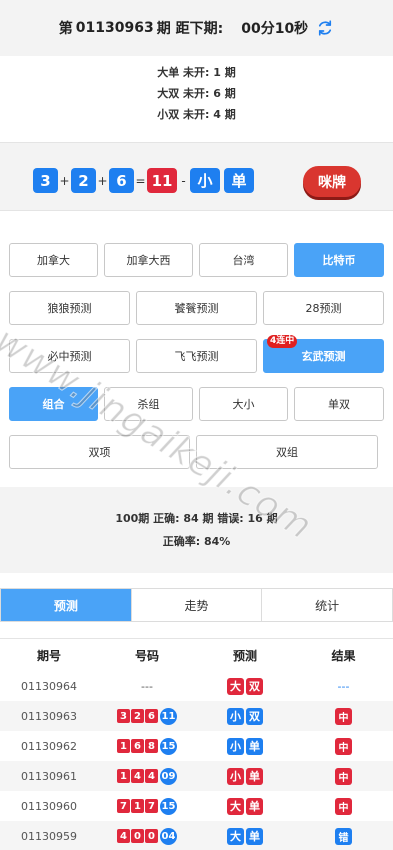 This screenshot has width=393, height=850. Describe the element at coordinates (49, 716) in the screenshot. I see `row-issue: 01130963` at that location.